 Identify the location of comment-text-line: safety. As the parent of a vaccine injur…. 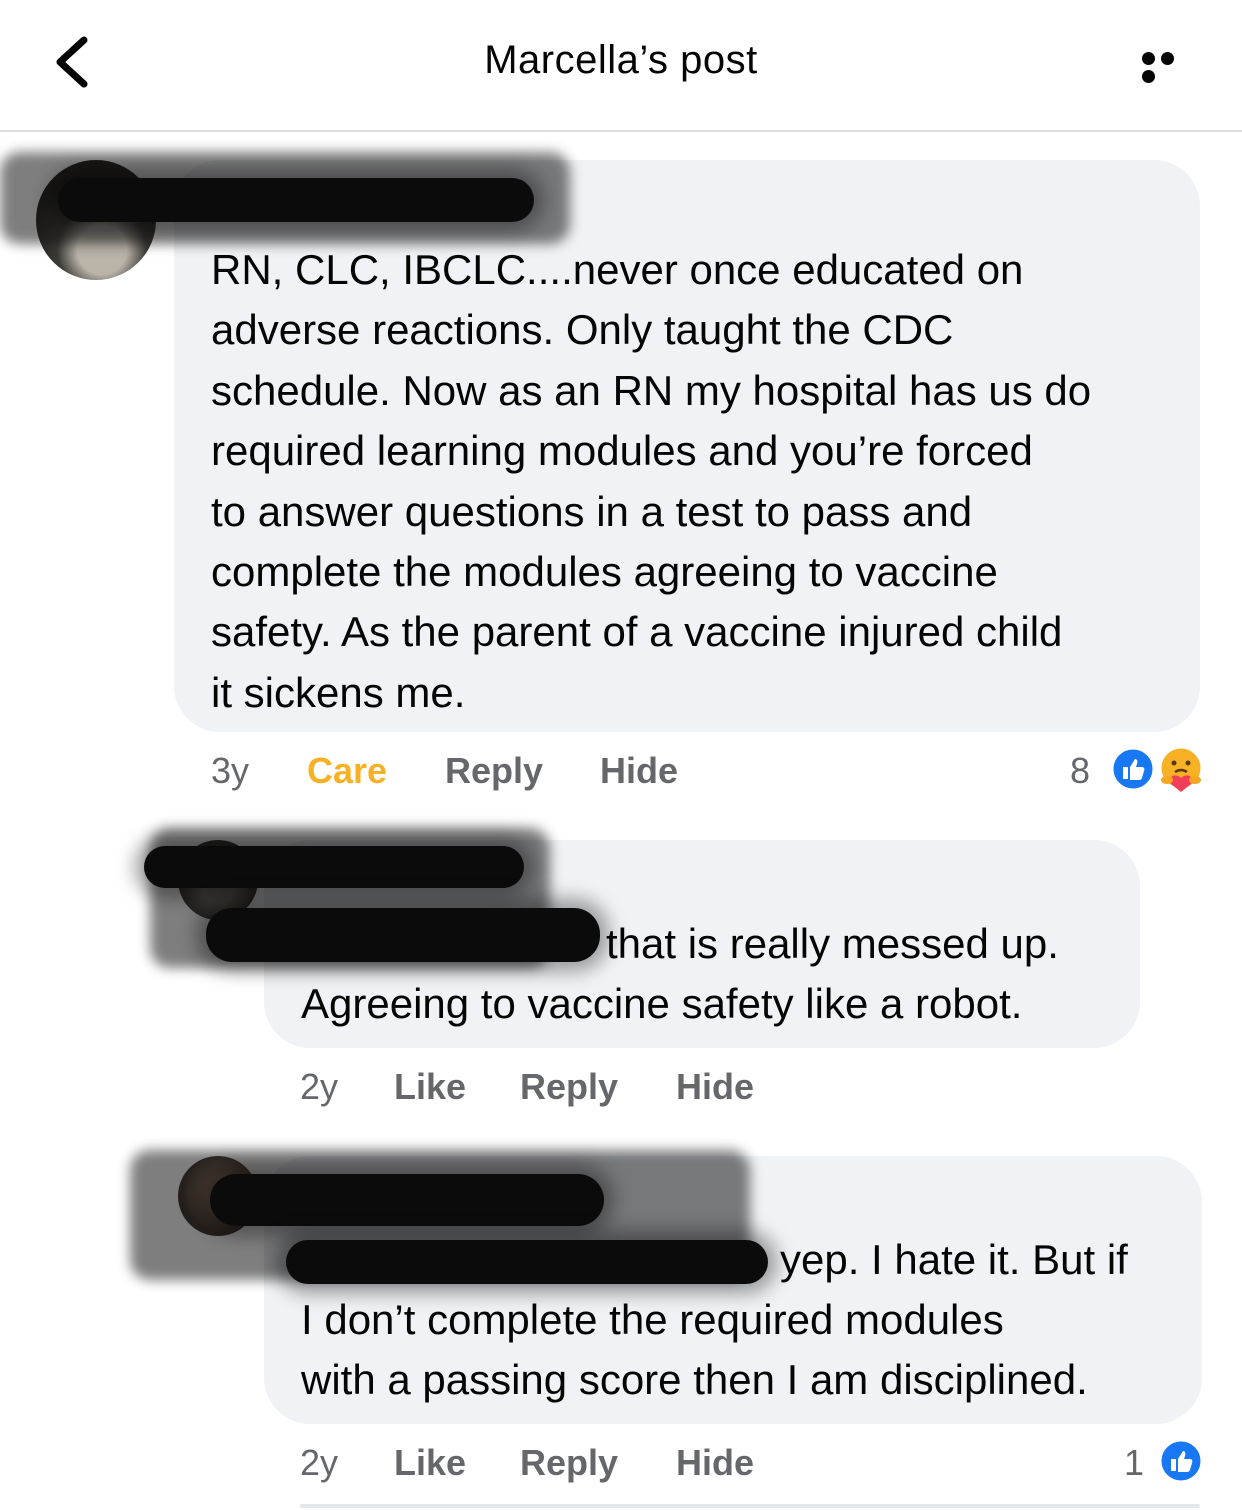
(637, 632).